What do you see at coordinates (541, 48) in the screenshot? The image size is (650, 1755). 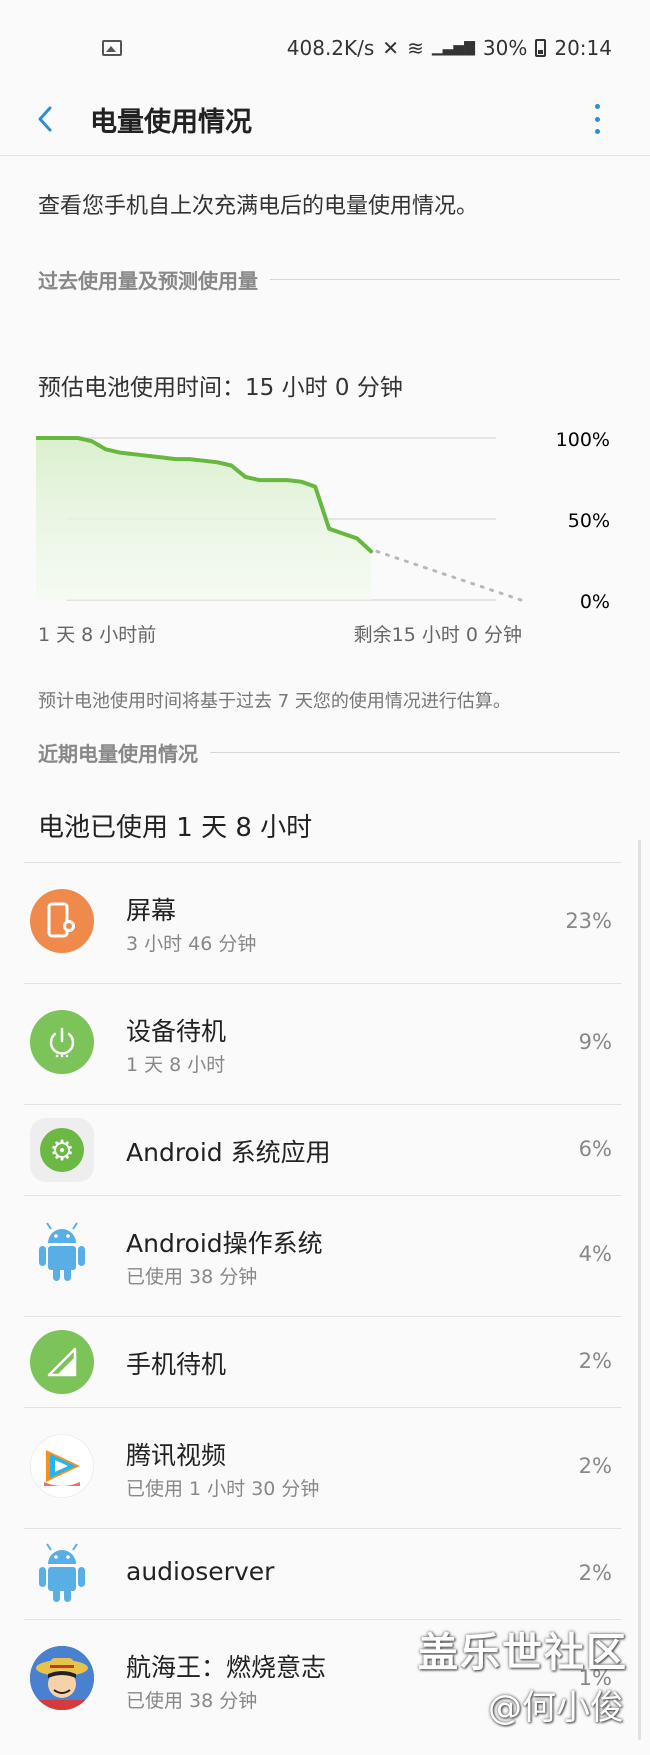 I see `battery-icon` at bounding box center [541, 48].